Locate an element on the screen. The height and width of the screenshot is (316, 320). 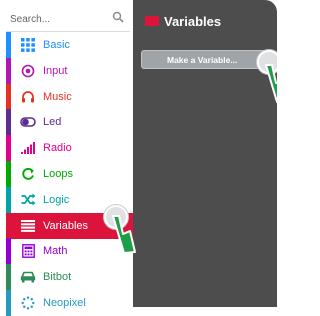
shuffle-icon is located at coordinates (28, 200).